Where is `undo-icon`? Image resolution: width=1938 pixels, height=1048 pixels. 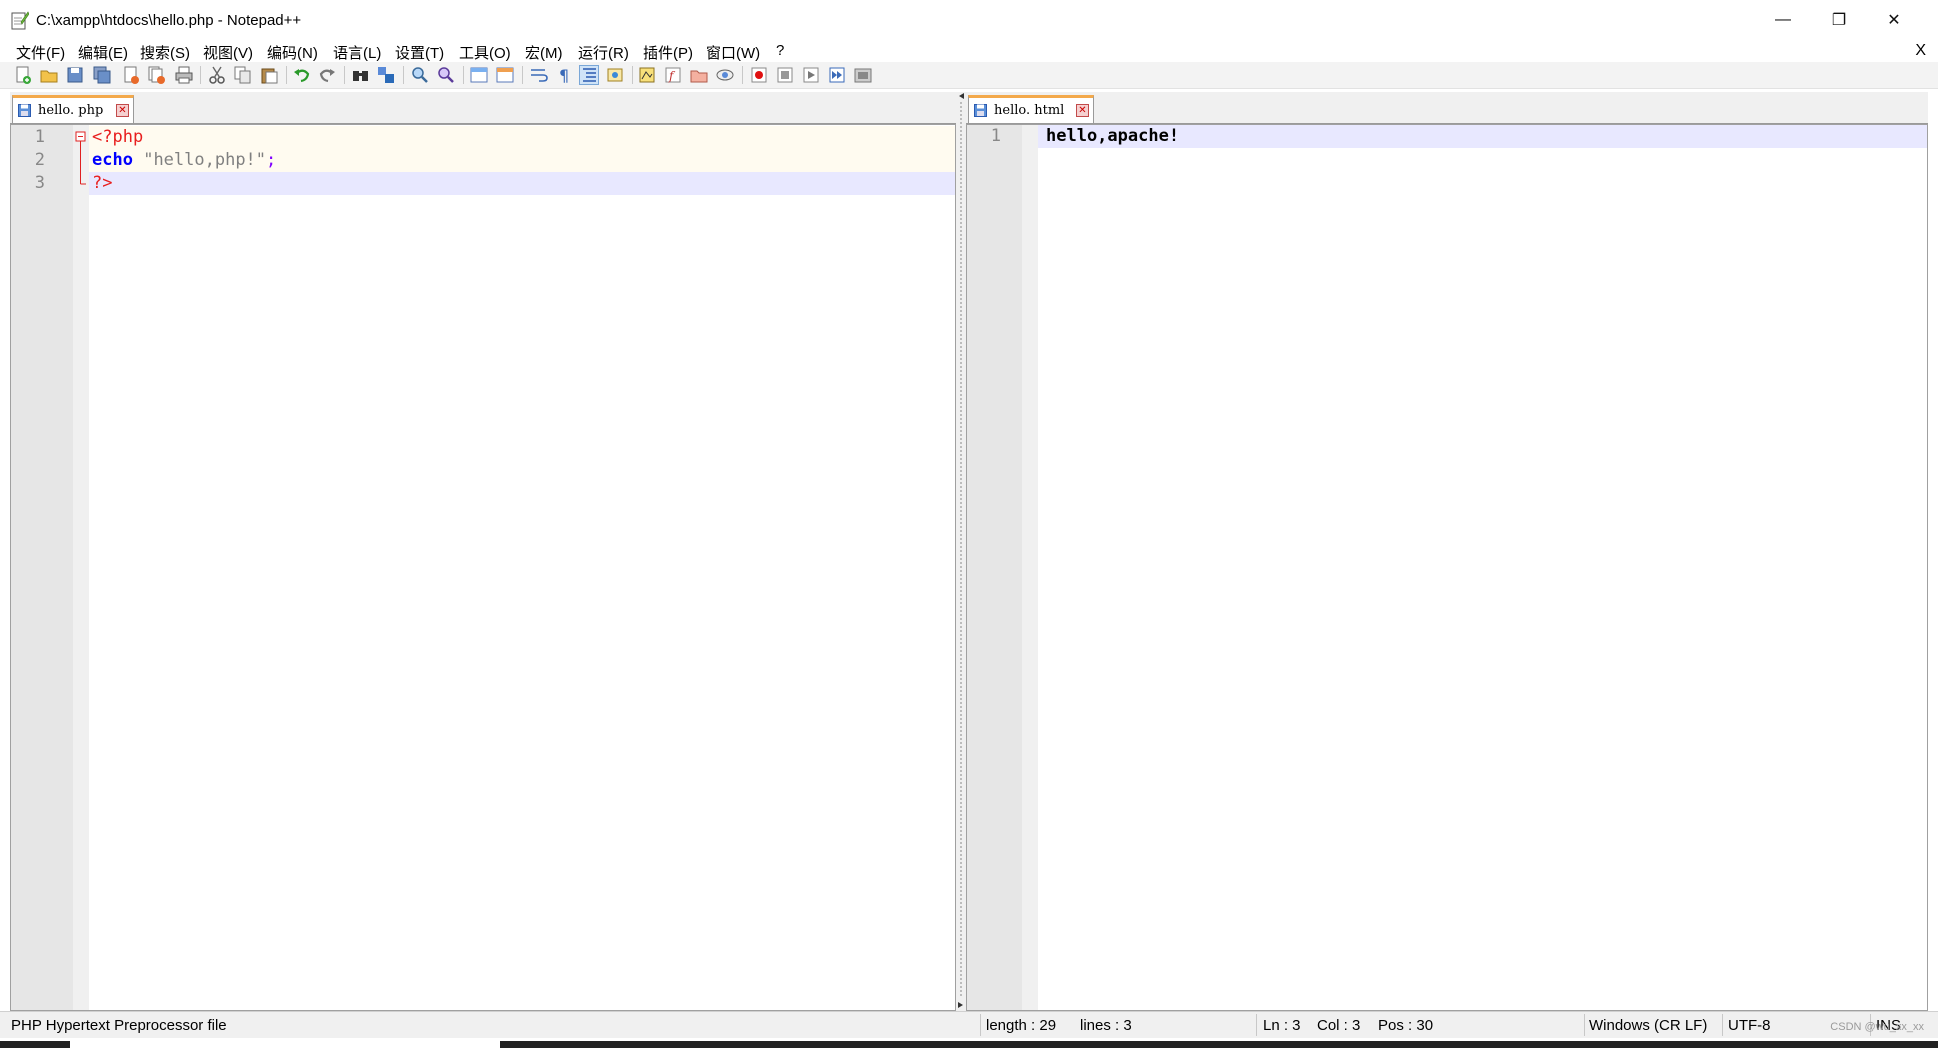
undo-icon is located at coordinates (302, 75).